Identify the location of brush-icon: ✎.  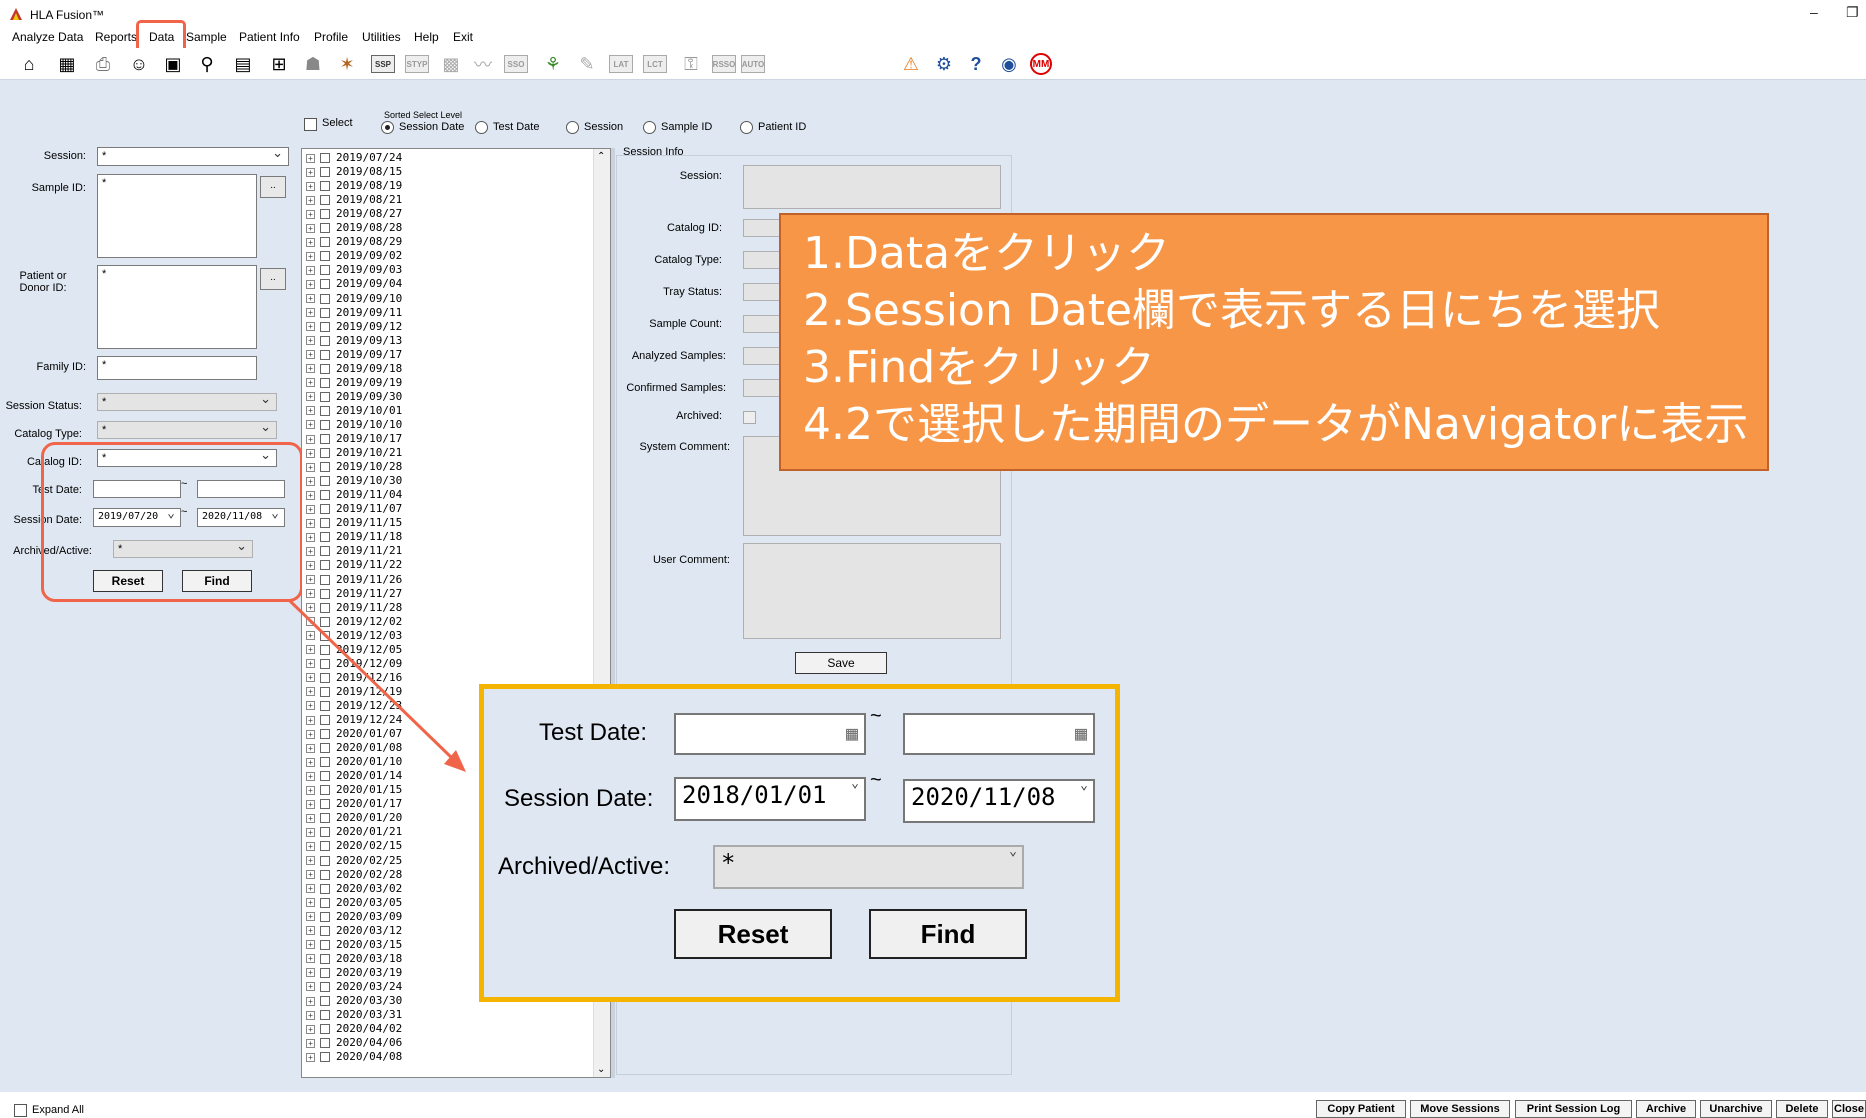
(587, 64).